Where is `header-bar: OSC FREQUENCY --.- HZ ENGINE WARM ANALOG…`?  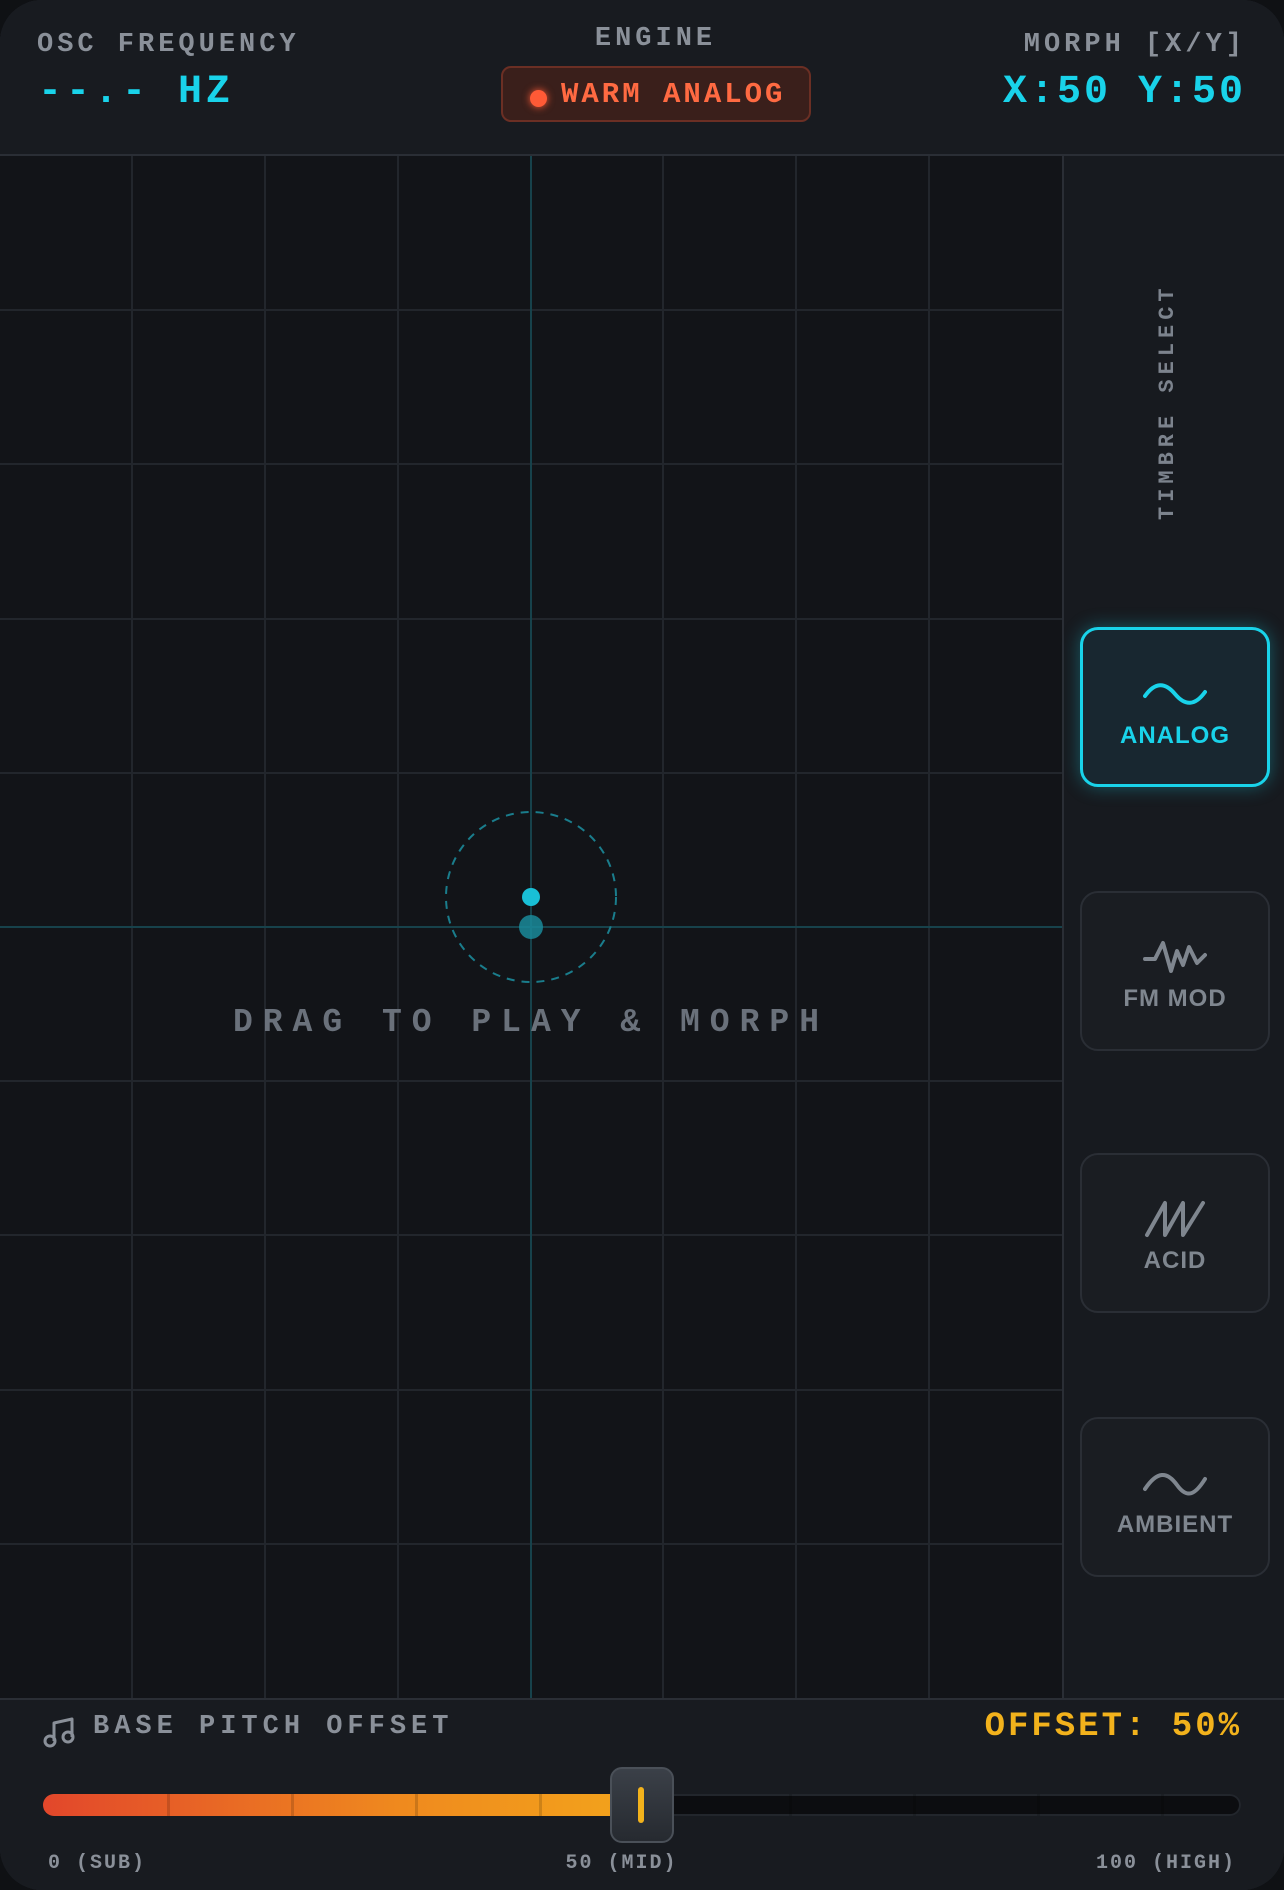
header-bar: OSC FREQUENCY --.- HZ ENGINE WARM ANALOG… is located at coordinates (642, 78).